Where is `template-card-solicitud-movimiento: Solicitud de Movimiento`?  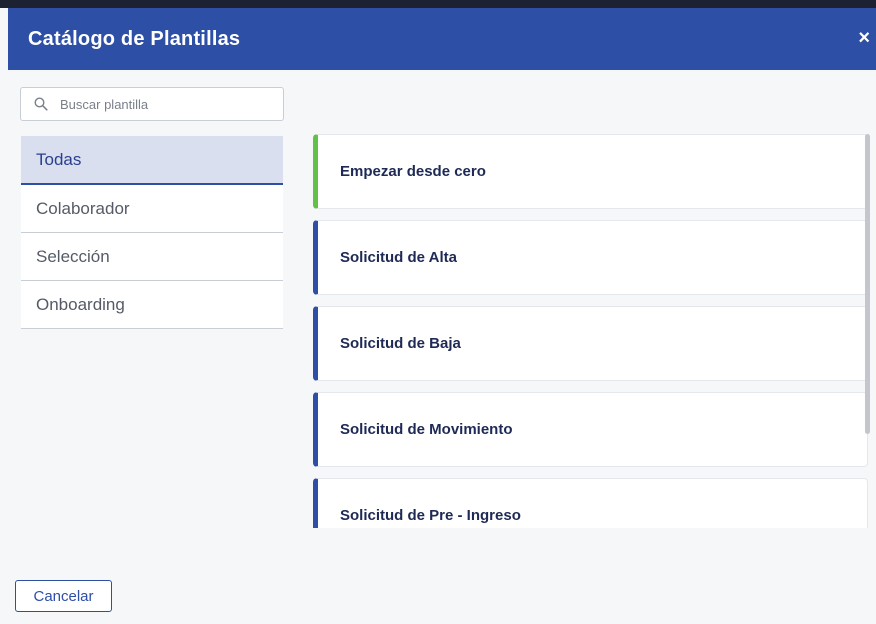 template-card-solicitud-movimiento: Solicitud de Movimiento is located at coordinates (590, 429).